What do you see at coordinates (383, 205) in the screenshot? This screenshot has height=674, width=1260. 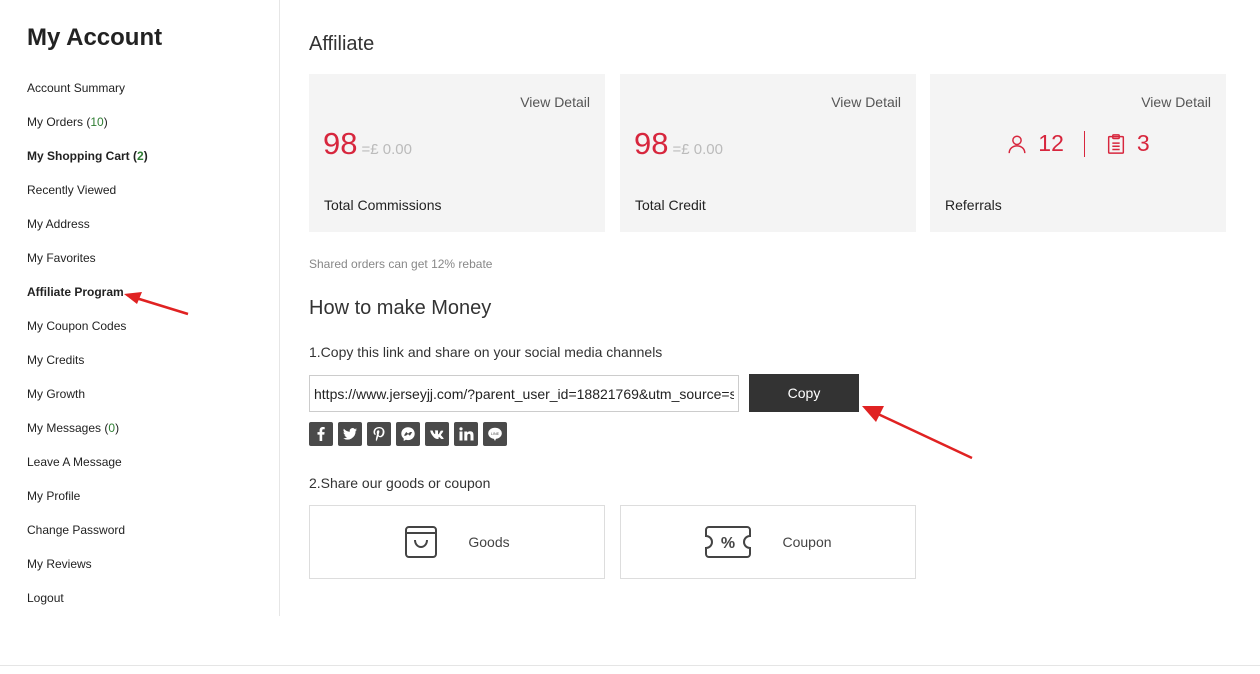 I see `commissions-label: Total Commissions` at bounding box center [383, 205].